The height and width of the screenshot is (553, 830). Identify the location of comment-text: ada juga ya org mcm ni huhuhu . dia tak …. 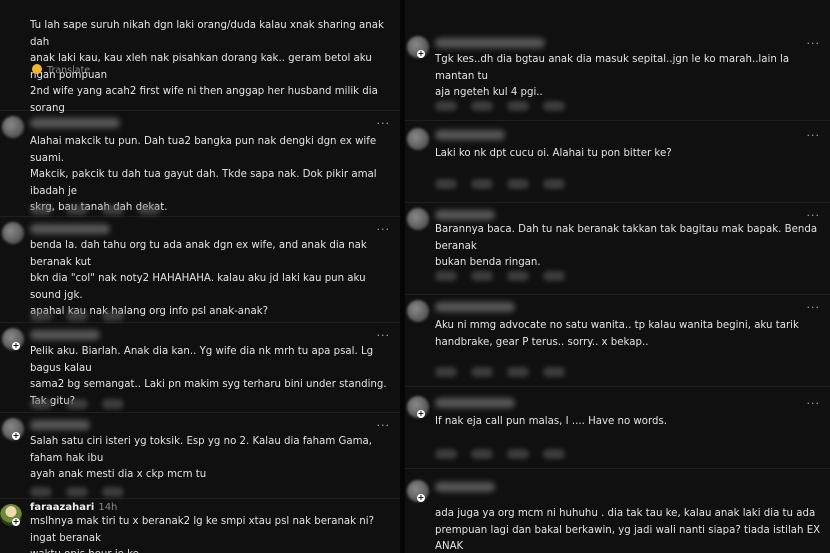
(628, 530).